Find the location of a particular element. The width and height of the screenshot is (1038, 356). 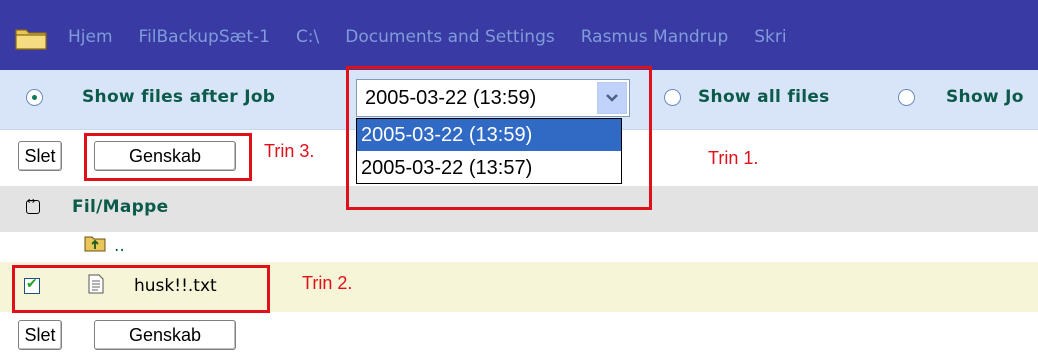

delete-button: Slet is located at coordinates (40, 156).